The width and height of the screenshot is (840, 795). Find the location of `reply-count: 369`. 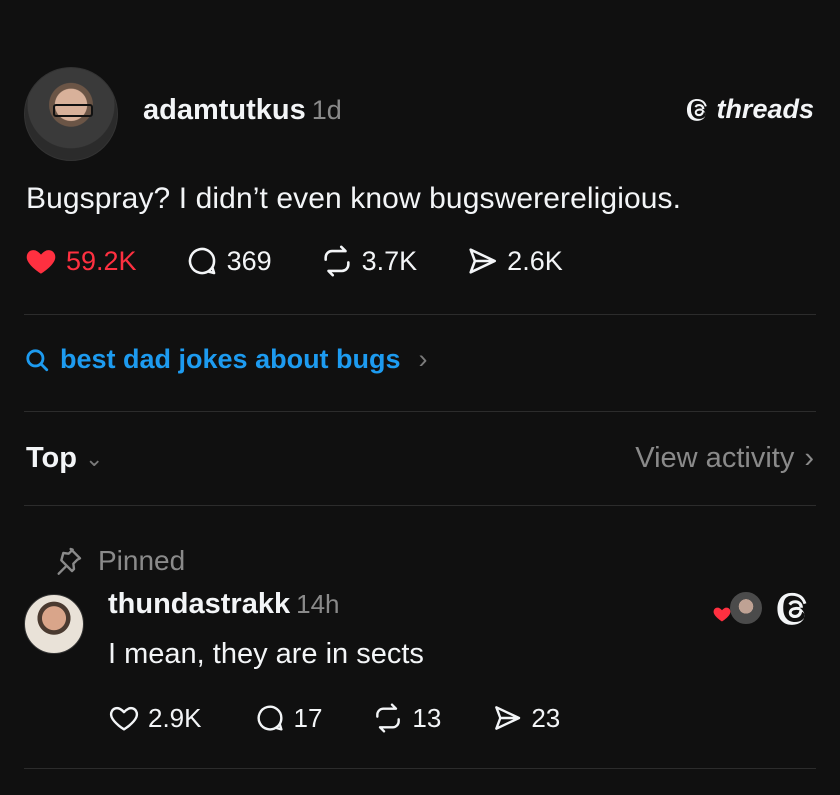

reply-count: 369 is located at coordinates (249, 260).